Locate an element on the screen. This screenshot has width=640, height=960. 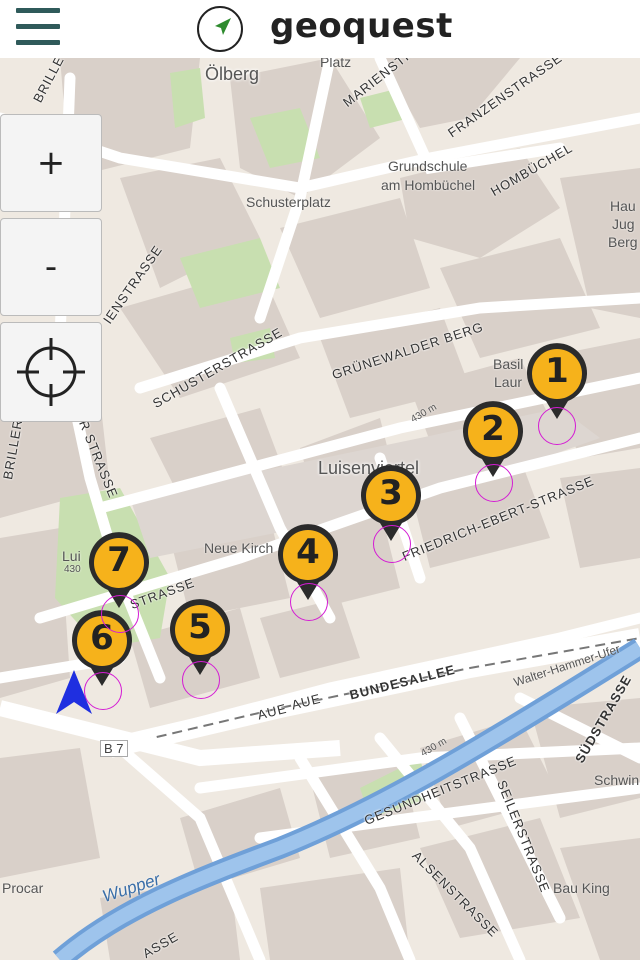
marker-label: 2 is located at coordinates (493, 429).